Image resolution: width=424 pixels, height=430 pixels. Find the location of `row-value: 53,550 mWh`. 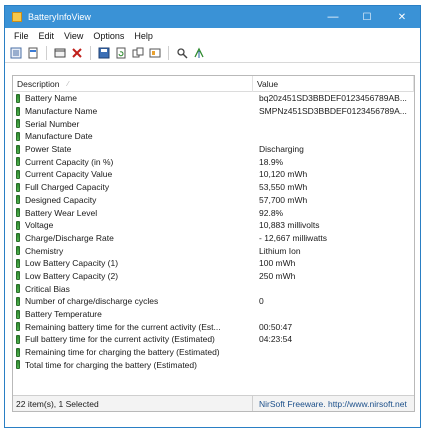

row-value: 53,550 mWh is located at coordinates (283, 187).